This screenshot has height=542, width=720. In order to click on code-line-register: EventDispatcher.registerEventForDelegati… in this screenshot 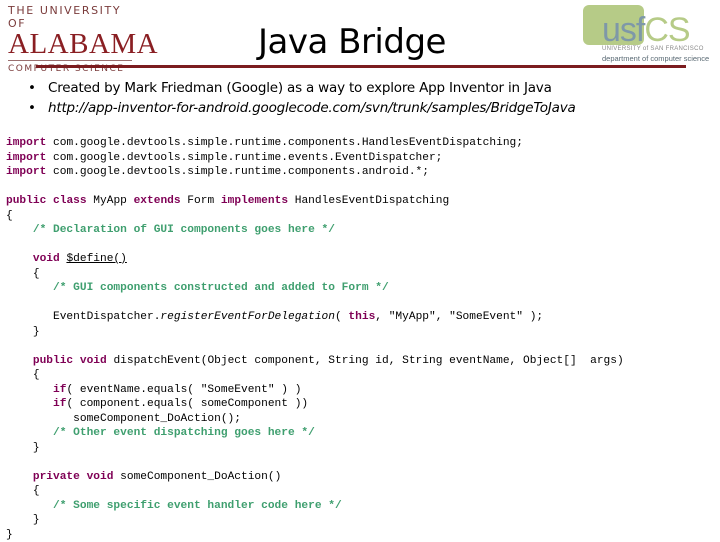, I will do `click(315, 317)`.